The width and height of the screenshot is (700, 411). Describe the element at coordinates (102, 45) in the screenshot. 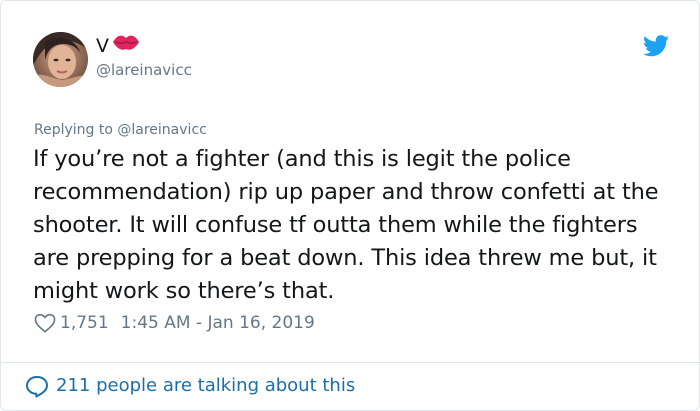

I see `display-name-text: V` at that location.